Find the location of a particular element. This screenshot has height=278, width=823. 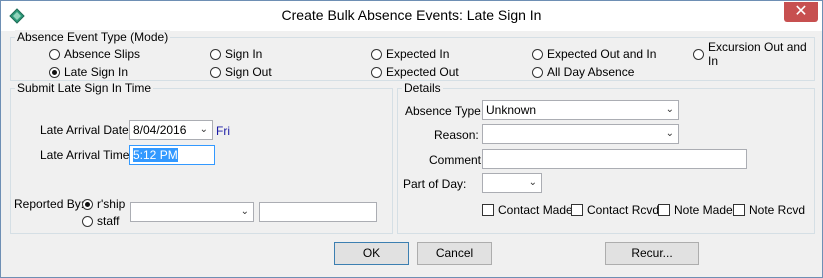

arrival-date-value: 8/04/2016 is located at coordinates (160, 130).